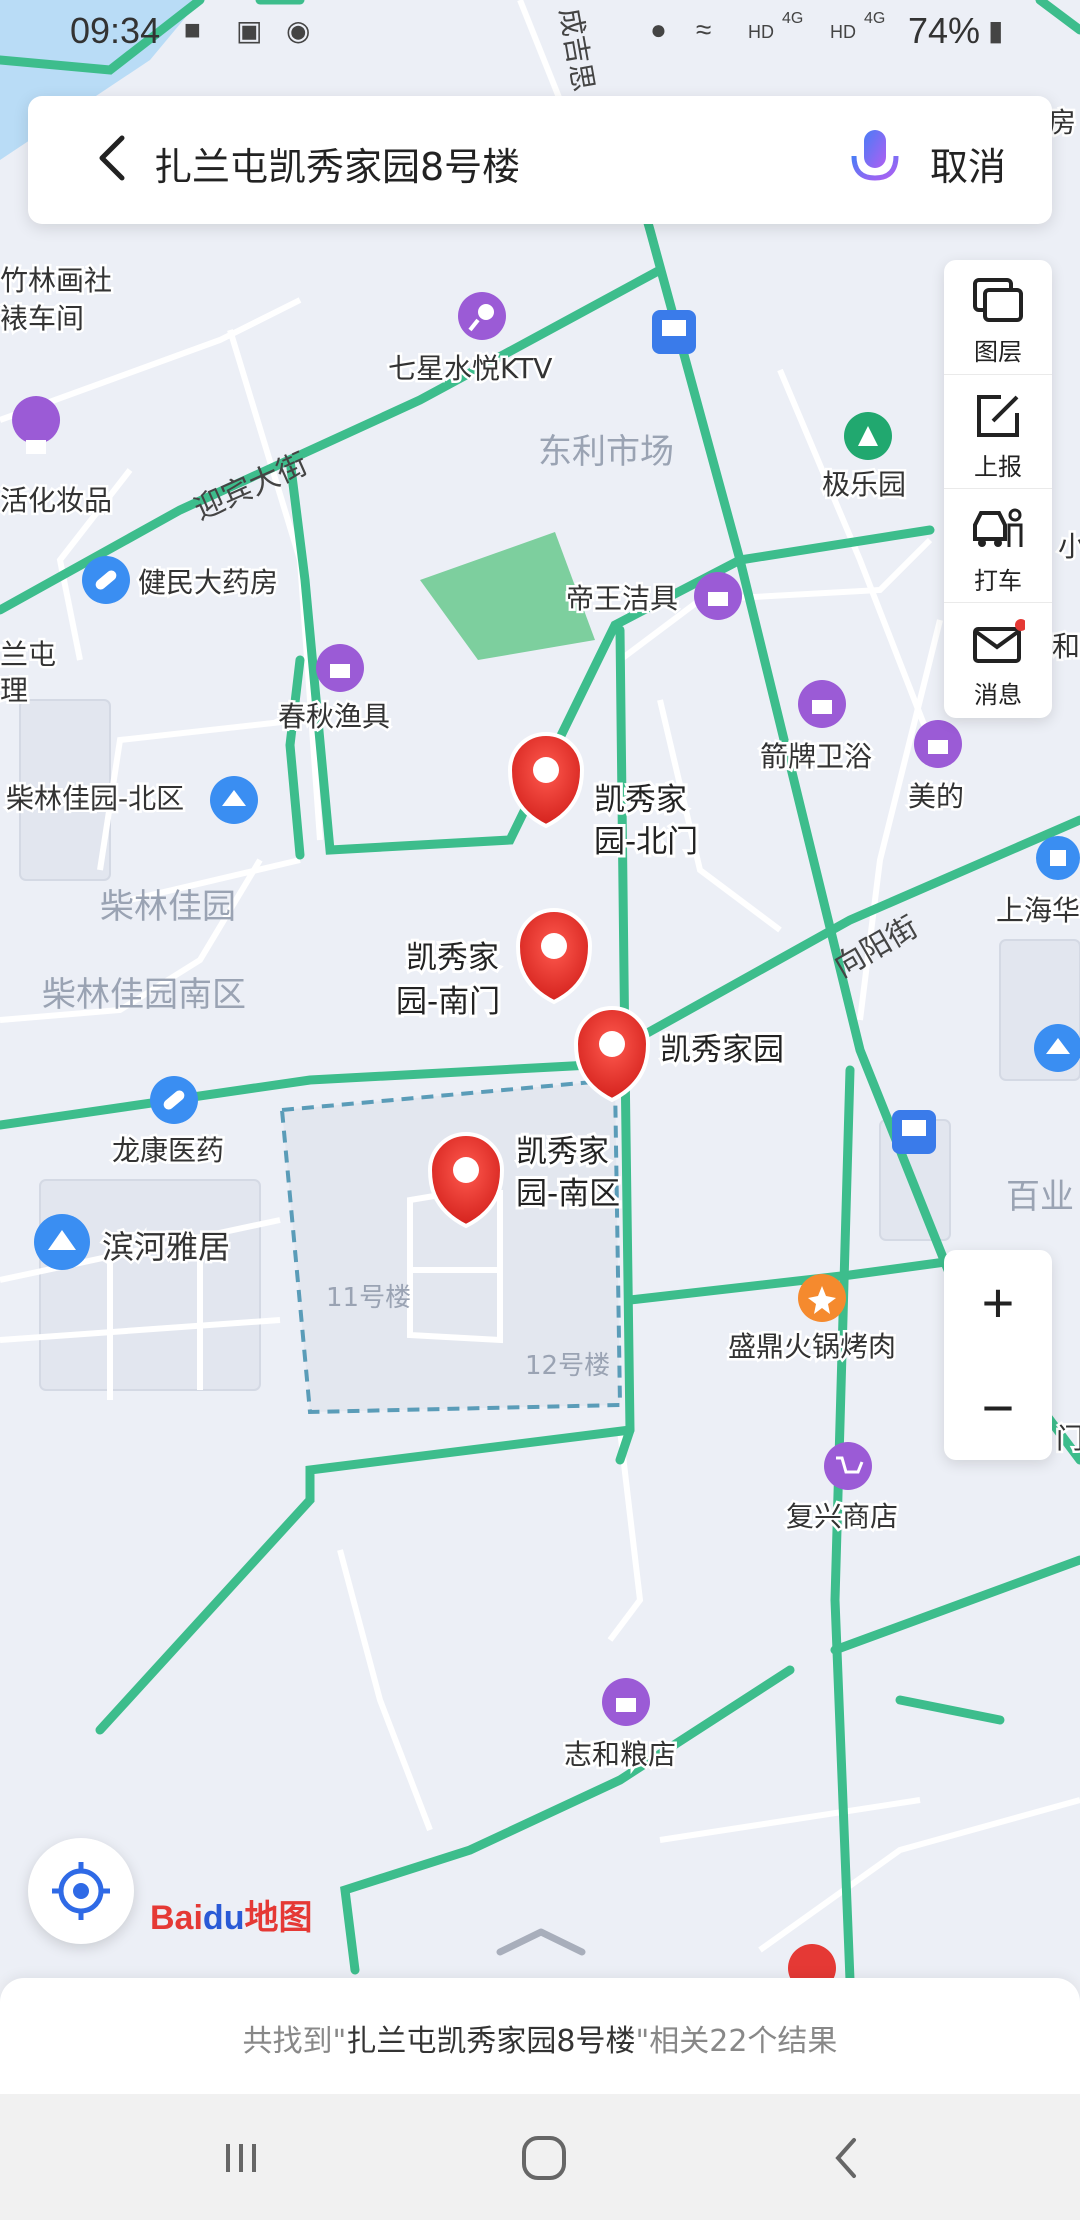 Image resolution: width=1080 pixels, height=2220 pixels. Describe the element at coordinates (842, 1516) in the screenshot. I see `poi-label-fuxing: 复兴商店` at that location.